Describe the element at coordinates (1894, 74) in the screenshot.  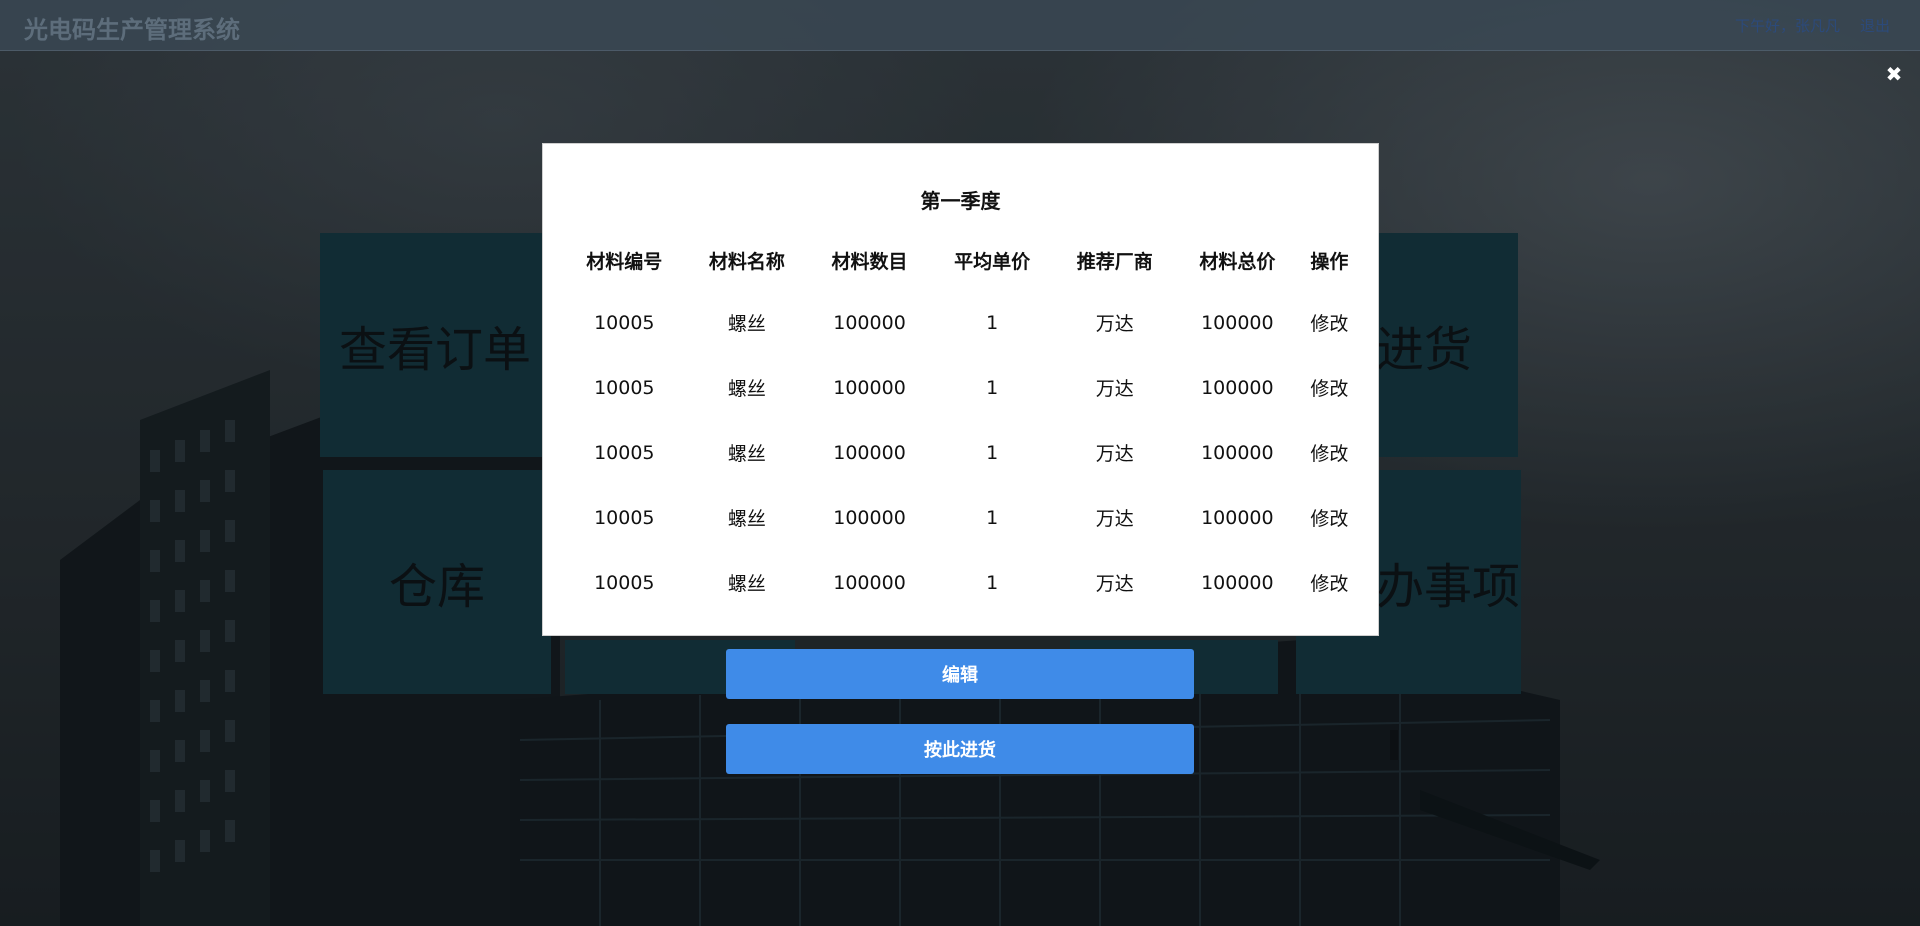
I see `close-icon: ✖` at that location.